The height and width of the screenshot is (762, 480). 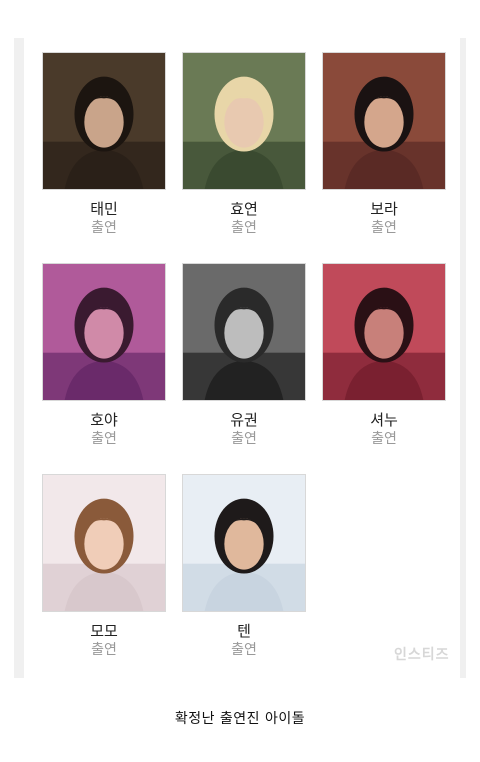 I want to click on cast-card-hoya: 호야 출연, so click(x=104, y=355).